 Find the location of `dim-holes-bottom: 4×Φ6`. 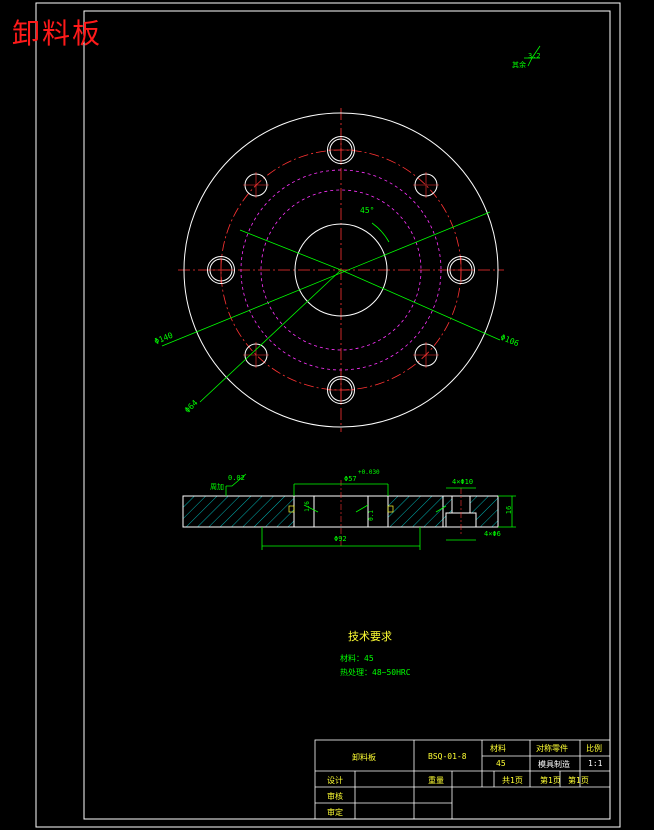

dim-holes-bottom: 4×Φ6 is located at coordinates (492, 534).